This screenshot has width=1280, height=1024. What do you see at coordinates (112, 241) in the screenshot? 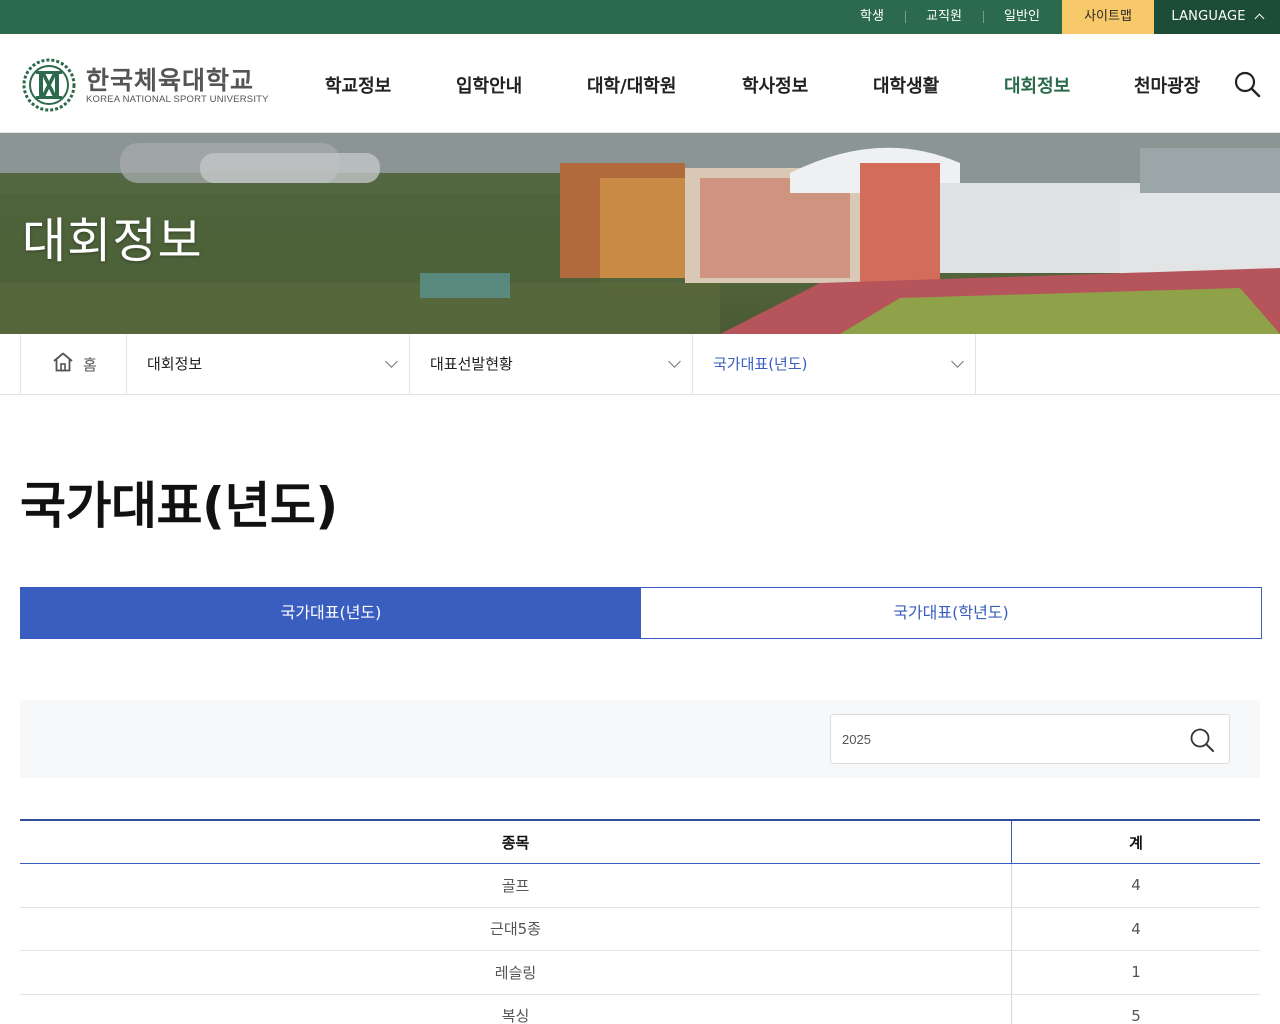
I see `hero-title: 대회정보` at bounding box center [112, 241].